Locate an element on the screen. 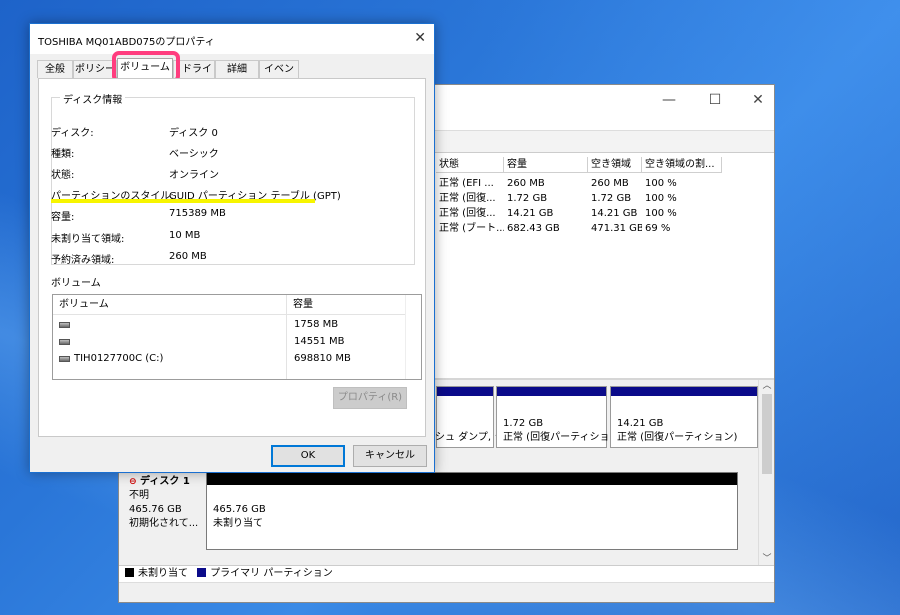 The image size is (900, 615). status-bar is located at coordinates (446, 592).